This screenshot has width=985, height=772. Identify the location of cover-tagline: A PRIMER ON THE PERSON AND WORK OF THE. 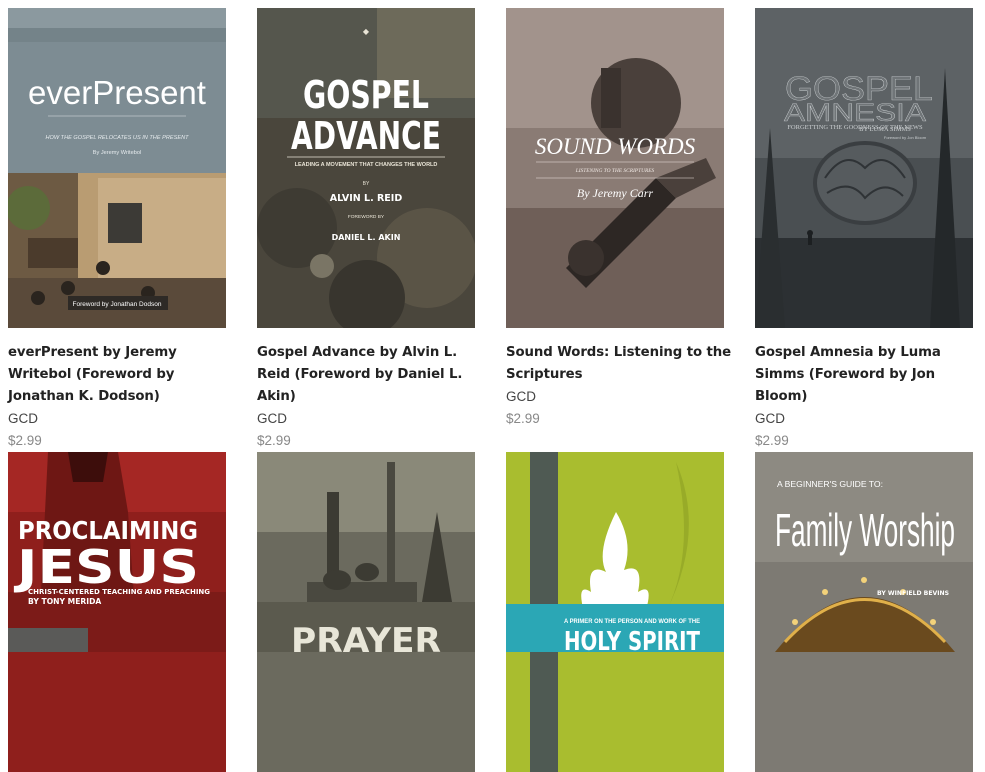
(632, 622).